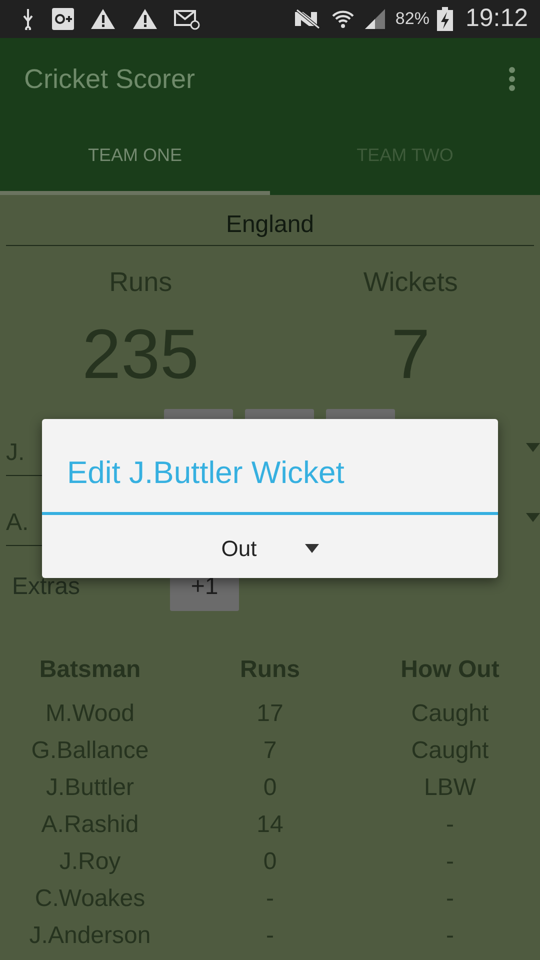 This screenshot has height=960, width=540. Describe the element at coordinates (239, 549) in the screenshot. I see `dropdown-value: Out` at that location.